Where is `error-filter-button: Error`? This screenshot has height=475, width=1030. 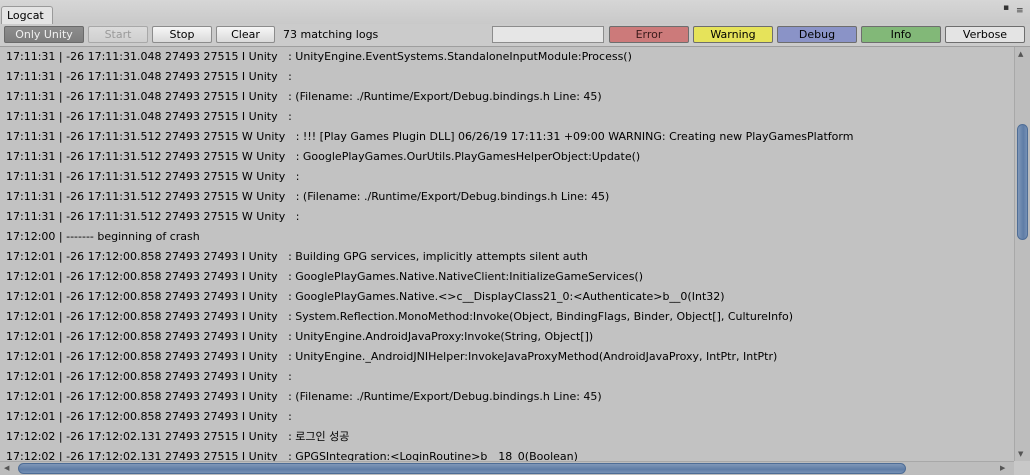 error-filter-button: Error is located at coordinates (649, 34).